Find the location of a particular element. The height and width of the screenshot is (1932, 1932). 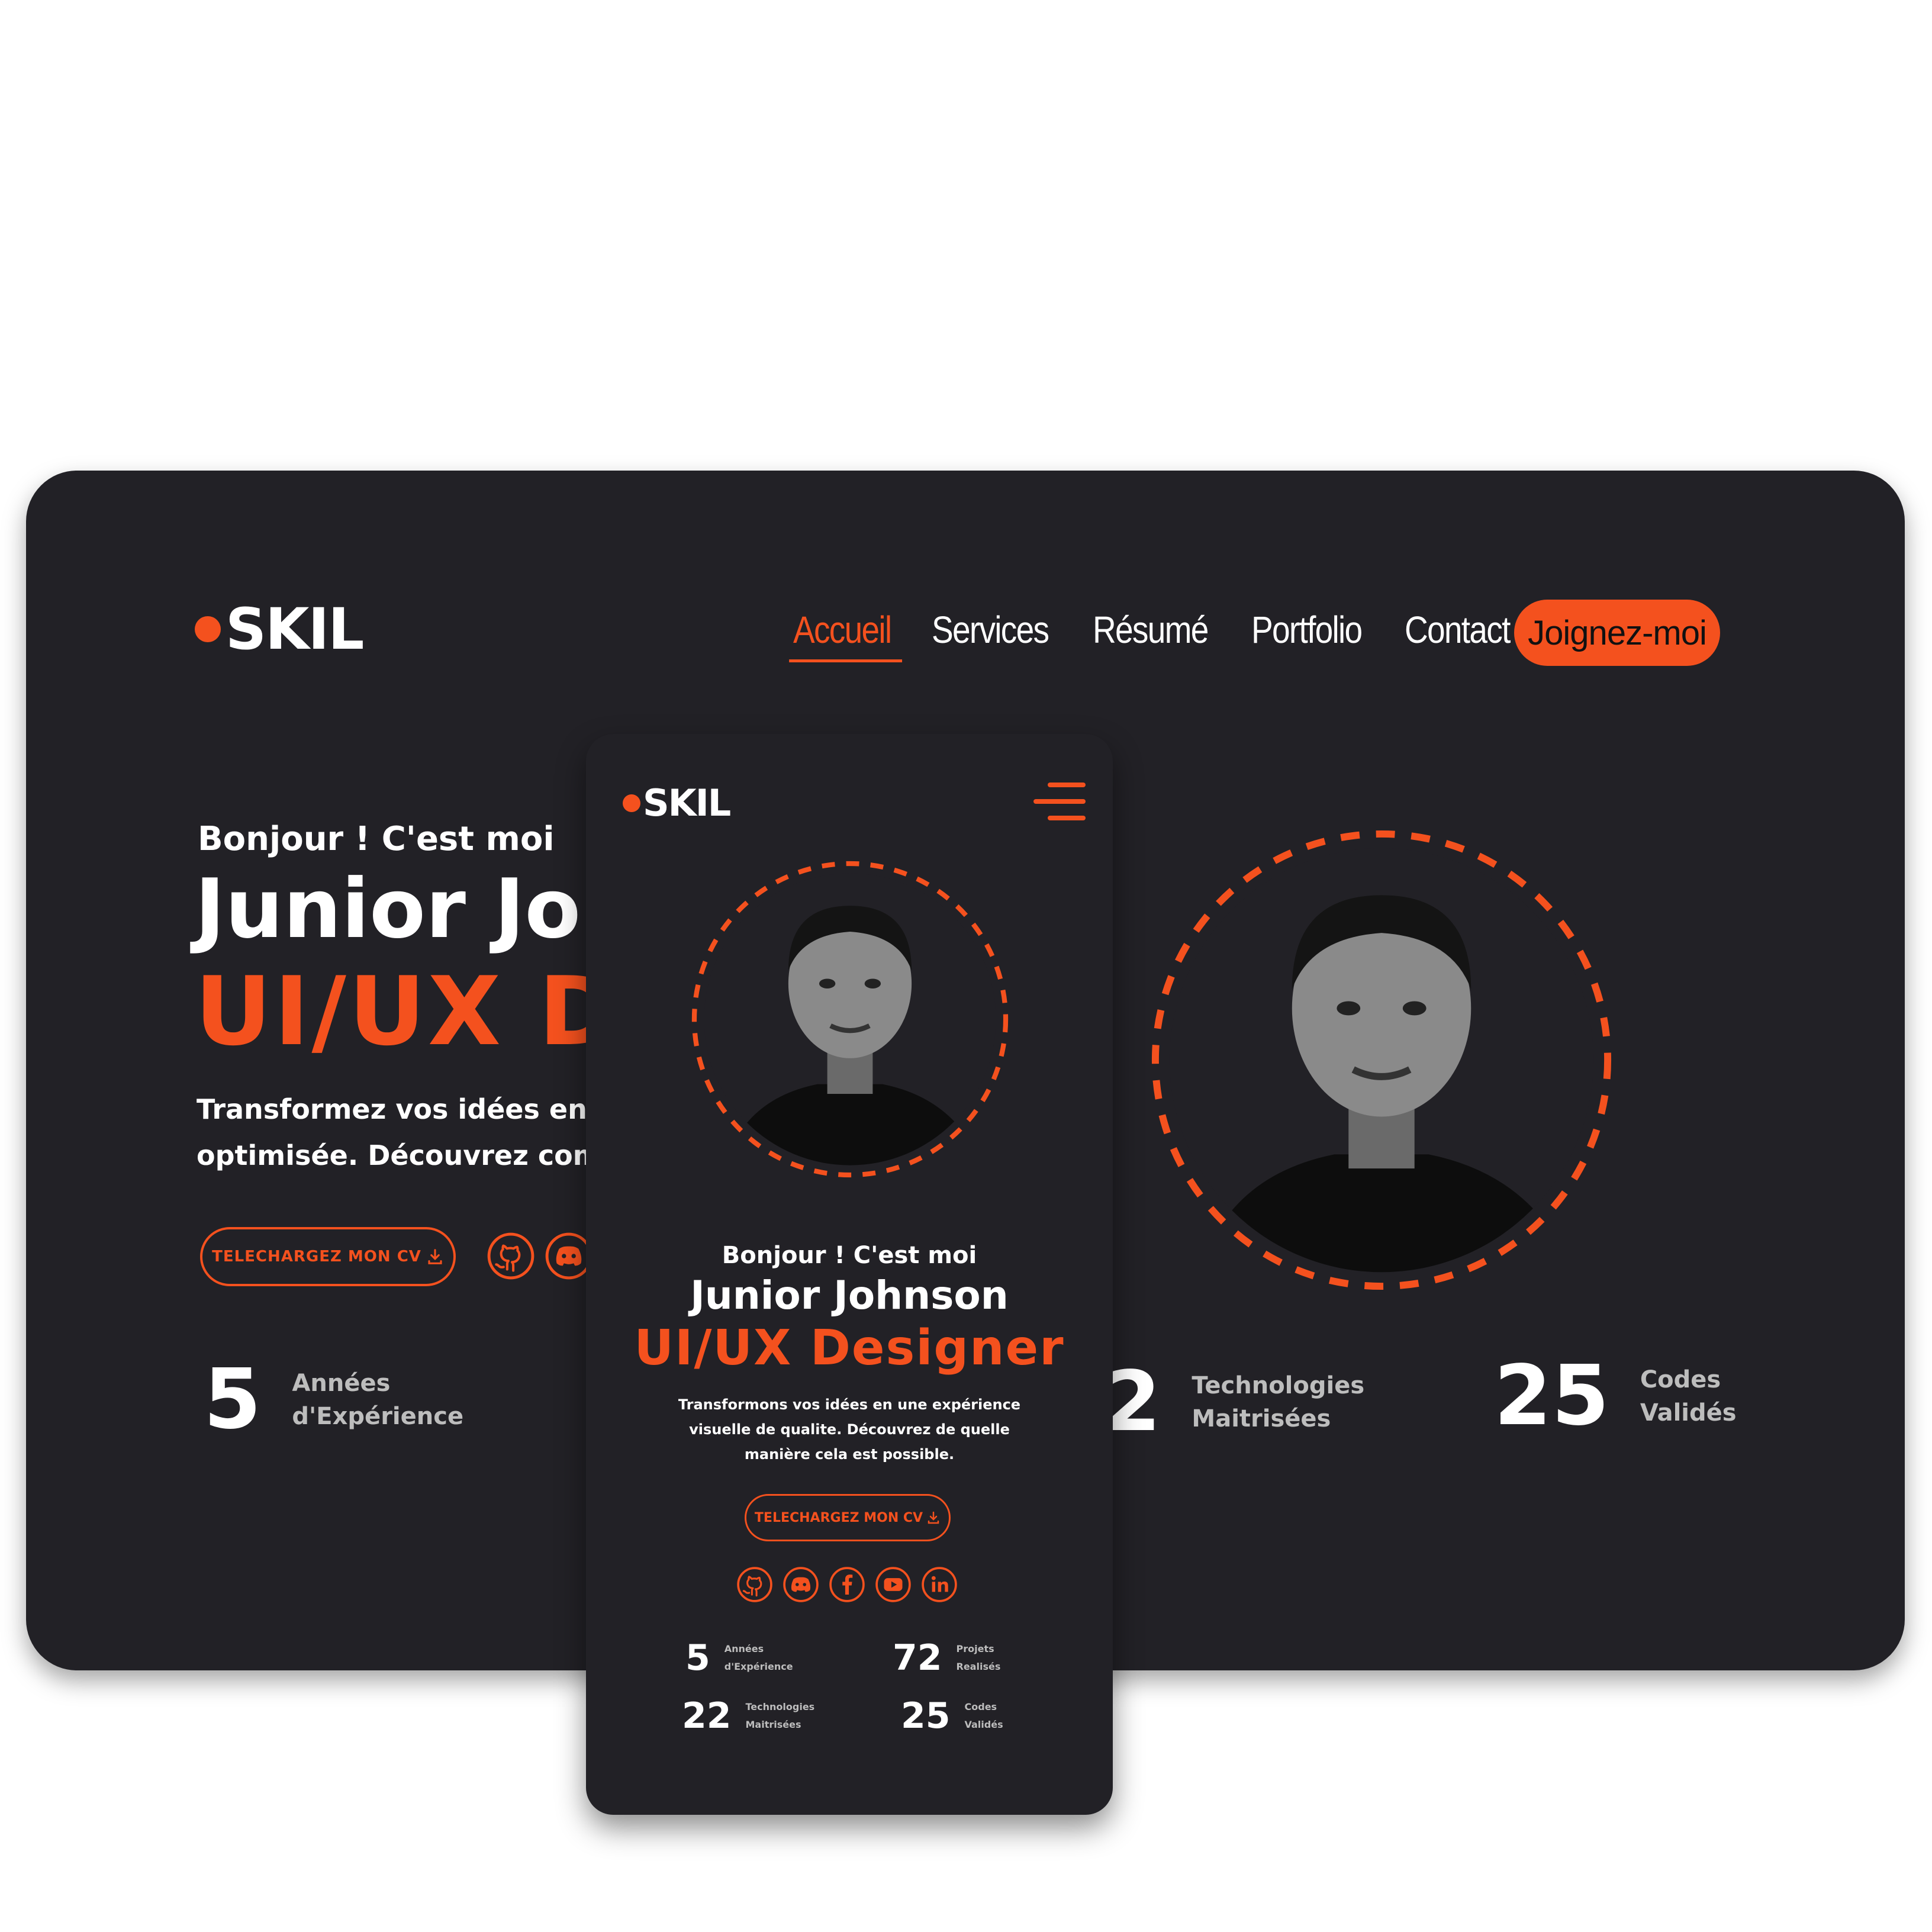

hero-name: Junior Johnson is located at coordinates (850, 1295).